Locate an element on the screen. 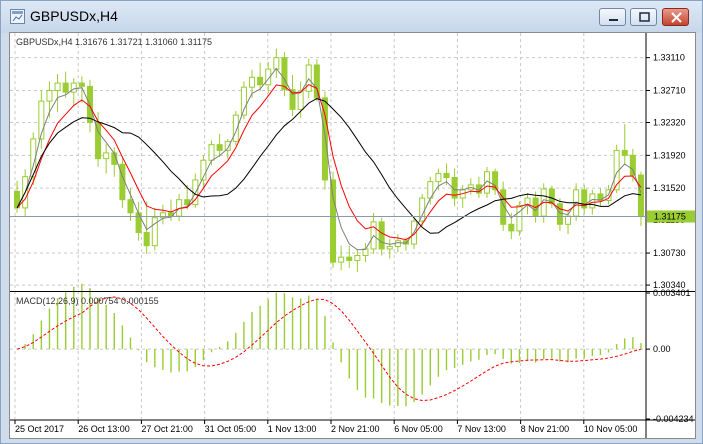 Image resolution: width=703 pixels, height=444 pixels. minimize-button is located at coordinates (612, 17).